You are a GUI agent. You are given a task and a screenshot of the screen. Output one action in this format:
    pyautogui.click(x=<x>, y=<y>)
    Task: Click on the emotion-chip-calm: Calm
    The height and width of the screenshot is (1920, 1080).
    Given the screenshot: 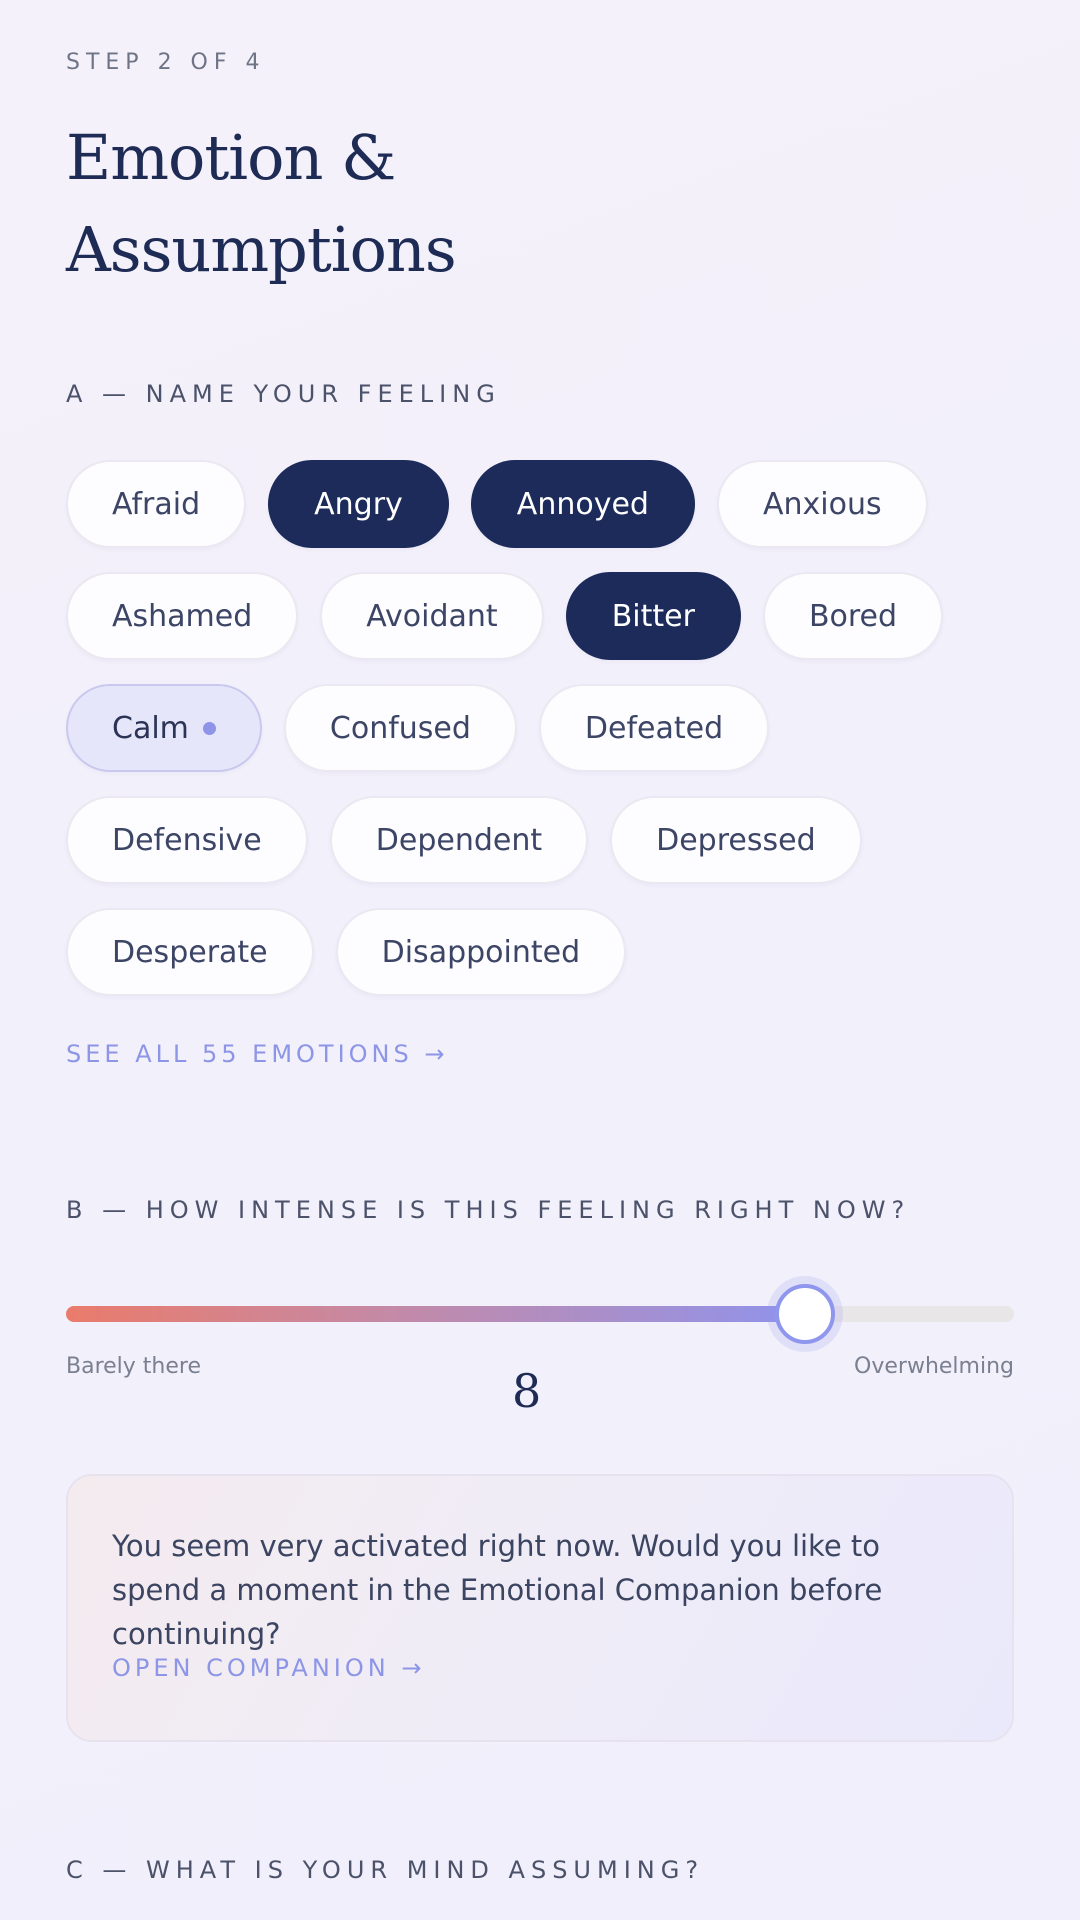 What is the action you would take?
    pyautogui.click(x=164, y=728)
    